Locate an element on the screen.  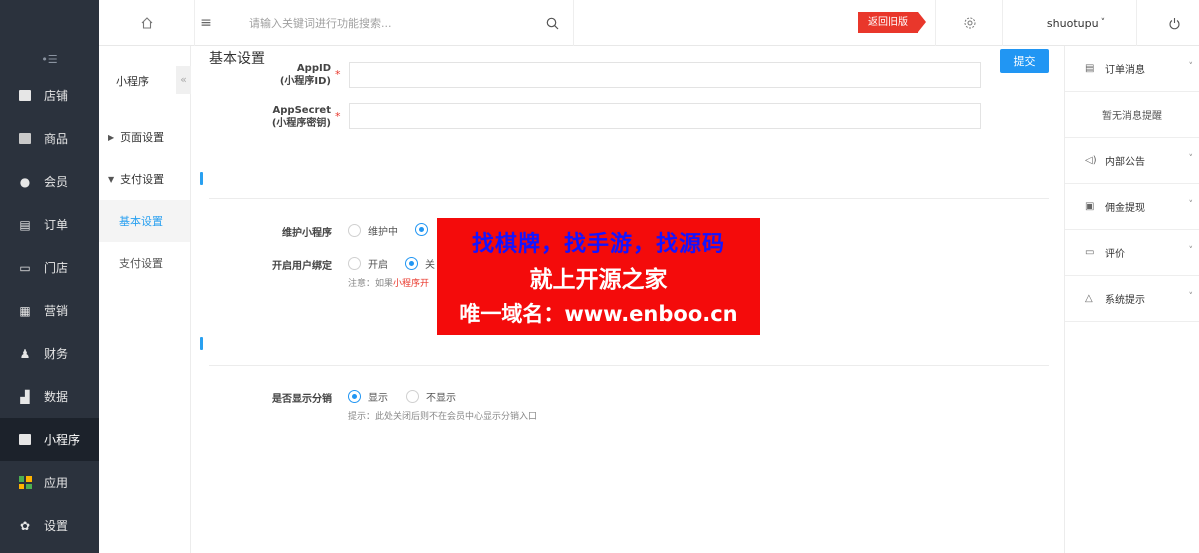
sidebar-item-label: 营销 is located at coordinates (56, 311).